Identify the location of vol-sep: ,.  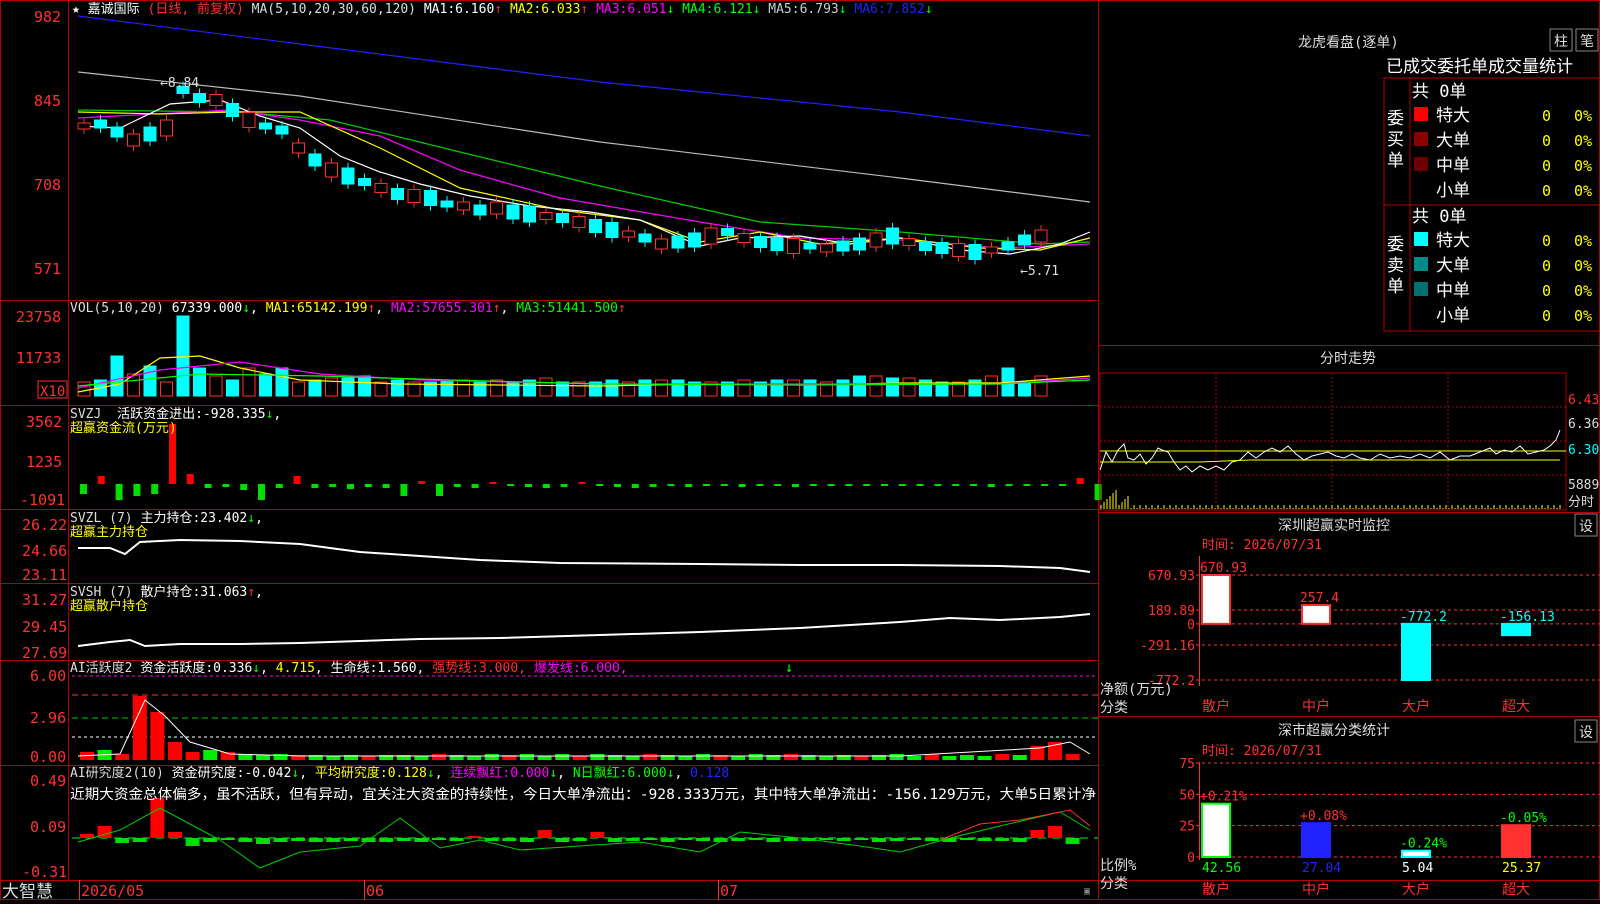
(379, 308).